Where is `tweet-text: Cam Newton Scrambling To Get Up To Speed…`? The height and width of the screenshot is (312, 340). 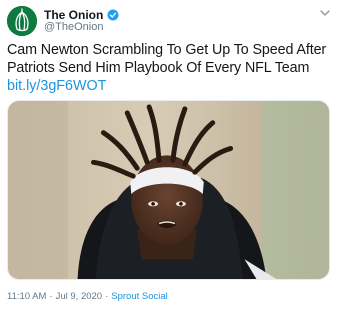 tweet-text: Cam Newton Scrambling To Get Up To Speed… is located at coordinates (167, 59).